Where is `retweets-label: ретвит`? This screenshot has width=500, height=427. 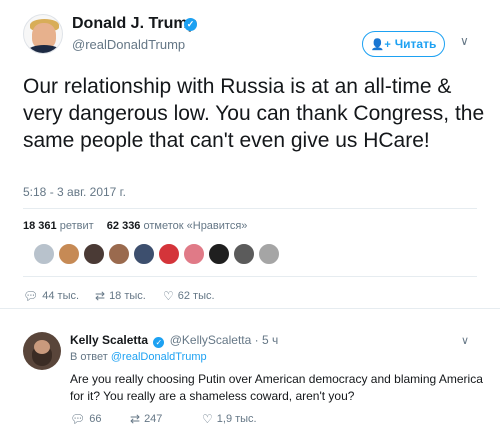 retweets-label: ретвит is located at coordinates (77, 226).